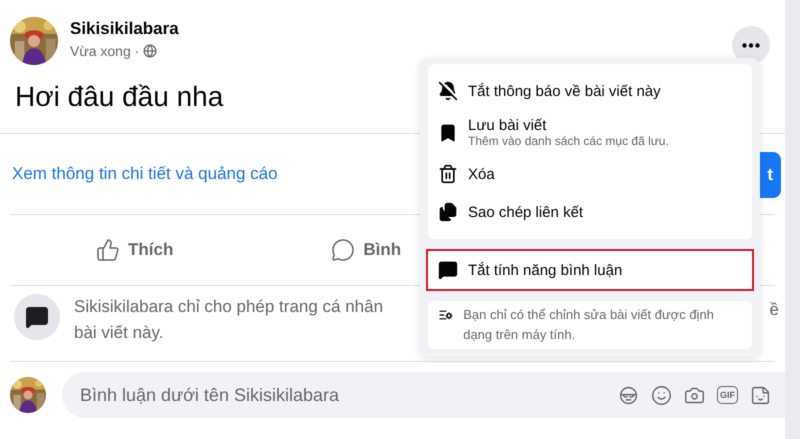  Describe the element at coordinates (590, 91) in the screenshot. I see `menu-item: Tắt thông báo về bài viết này` at that location.